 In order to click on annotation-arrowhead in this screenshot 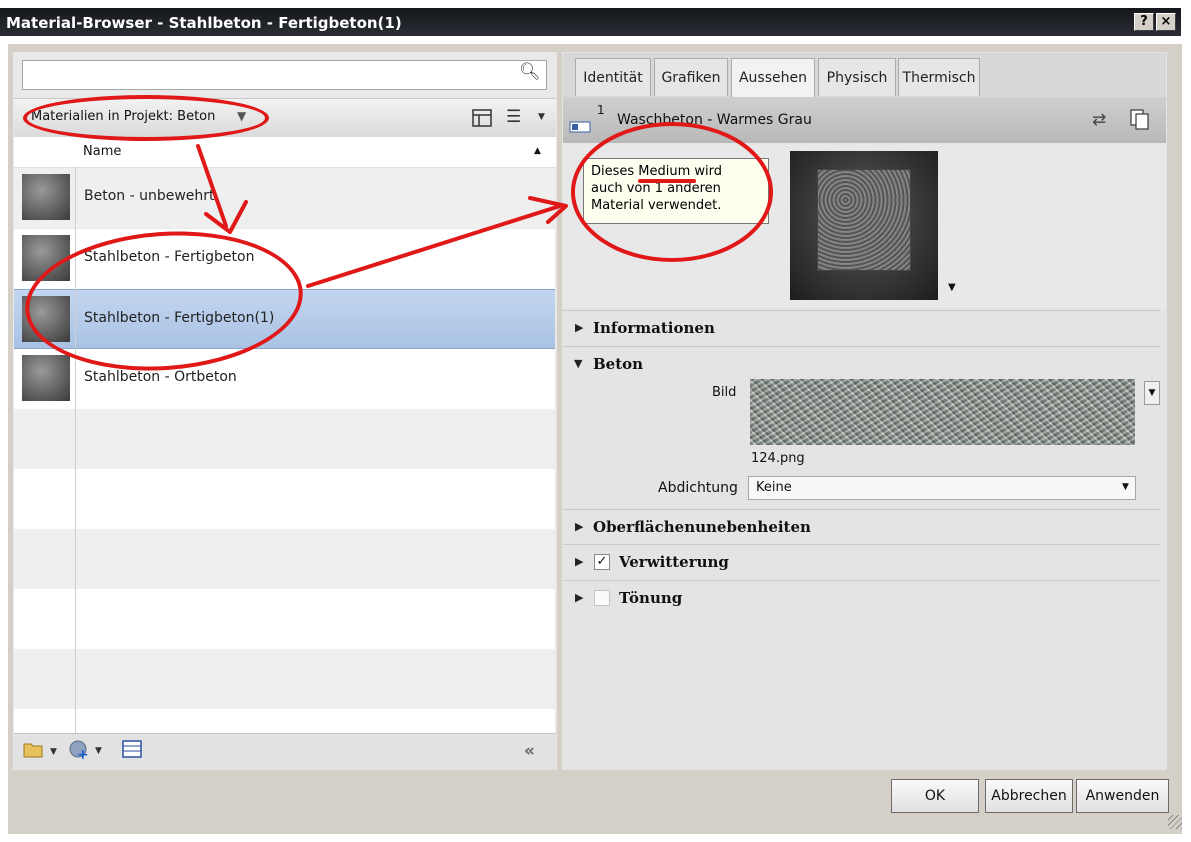, I will do `click(226, 217)`.